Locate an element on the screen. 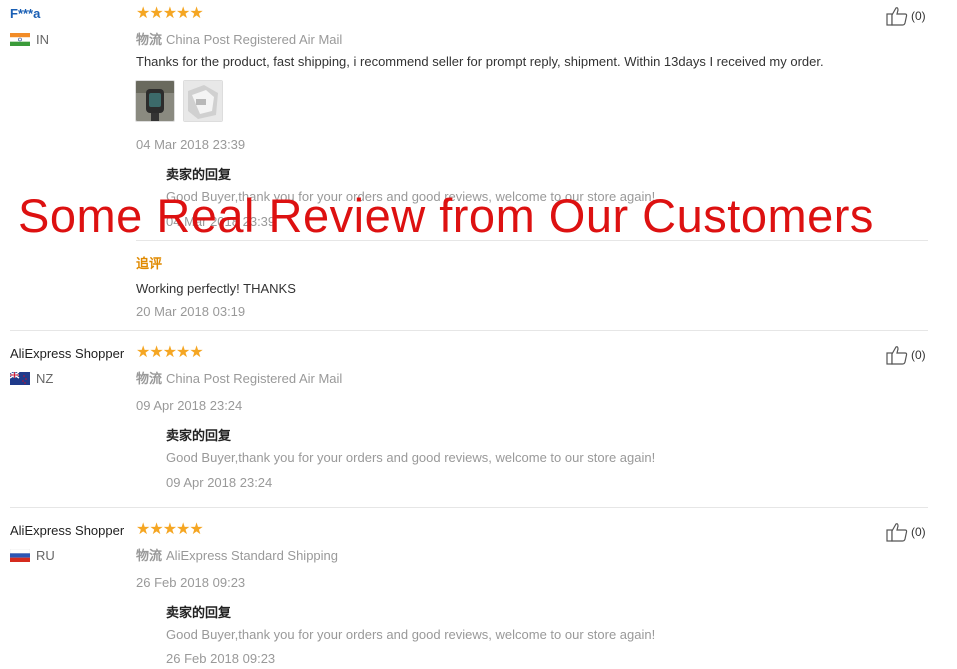  followup-date: 20 Mar 2018 03:19 is located at coordinates (191, 311).